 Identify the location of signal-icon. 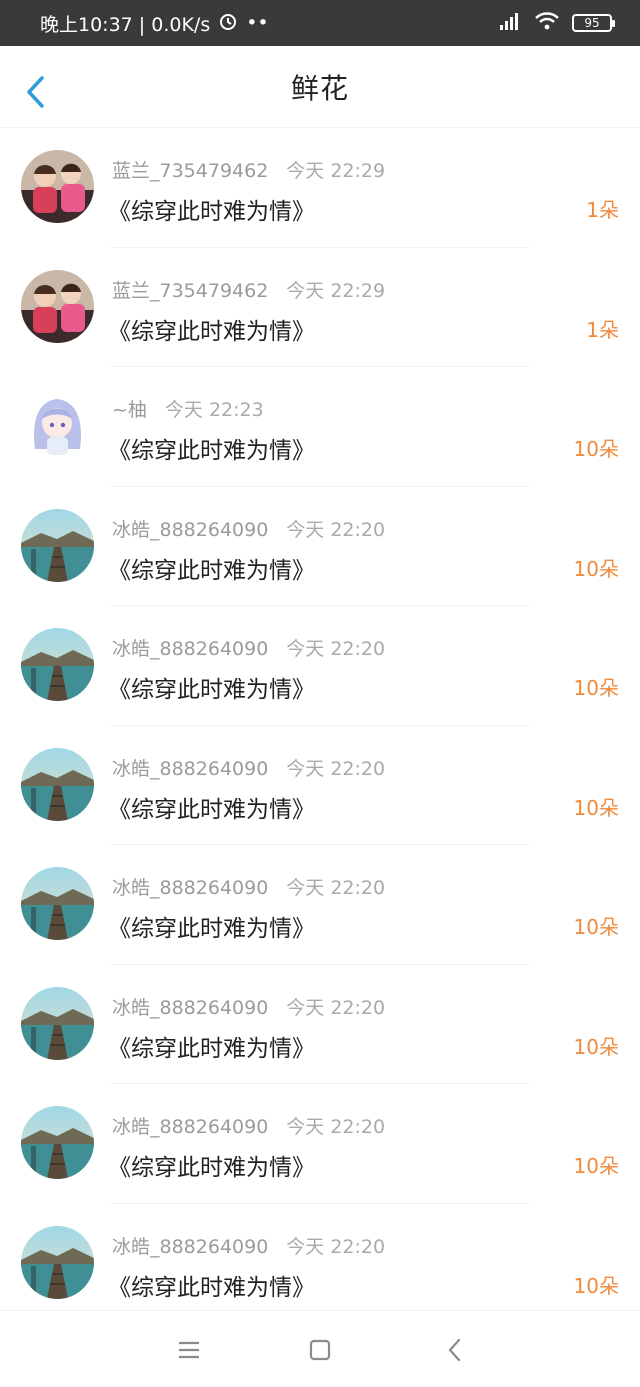
(510, 23).